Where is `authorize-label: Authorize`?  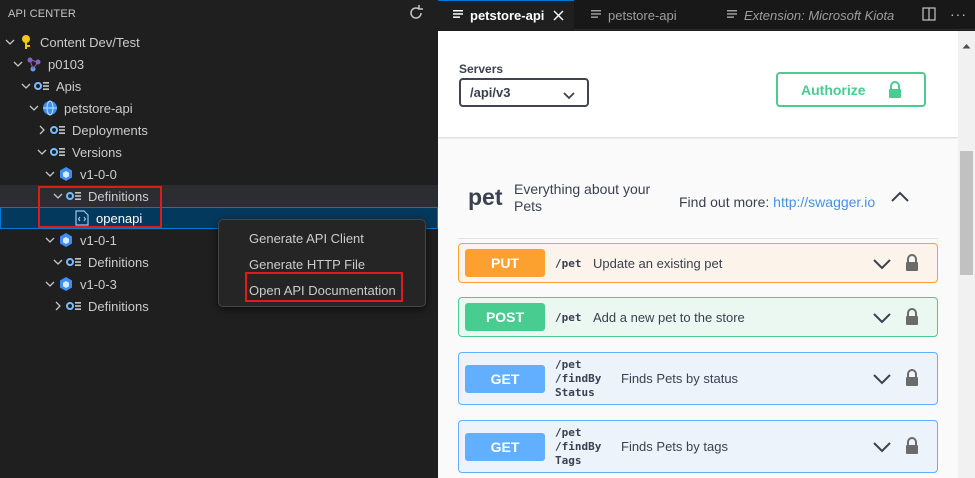
authorize-label: Authorize is located at coordinates (833, 89).